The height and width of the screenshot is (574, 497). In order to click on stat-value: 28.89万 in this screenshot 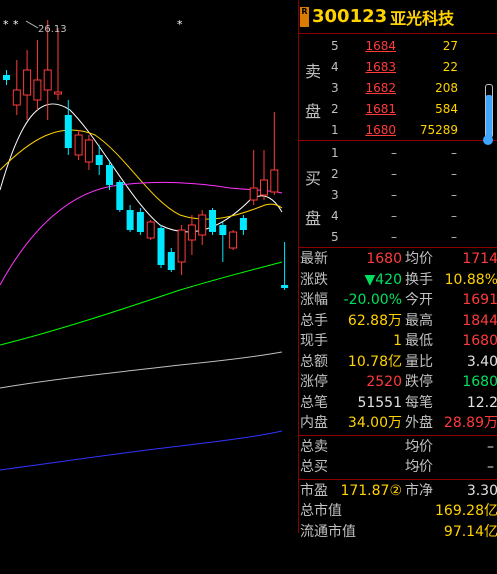, I will do `click(470, 423)`.